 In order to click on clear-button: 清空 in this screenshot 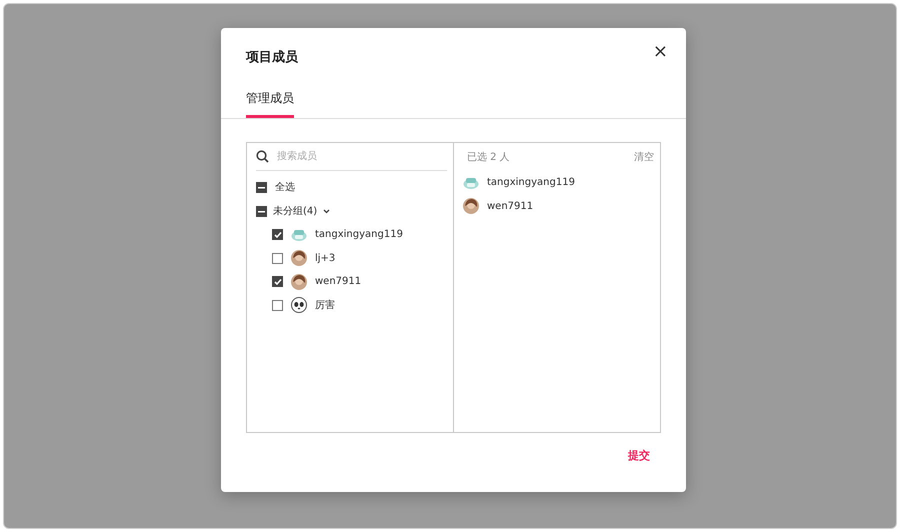, I will do `click(644, 157)`.